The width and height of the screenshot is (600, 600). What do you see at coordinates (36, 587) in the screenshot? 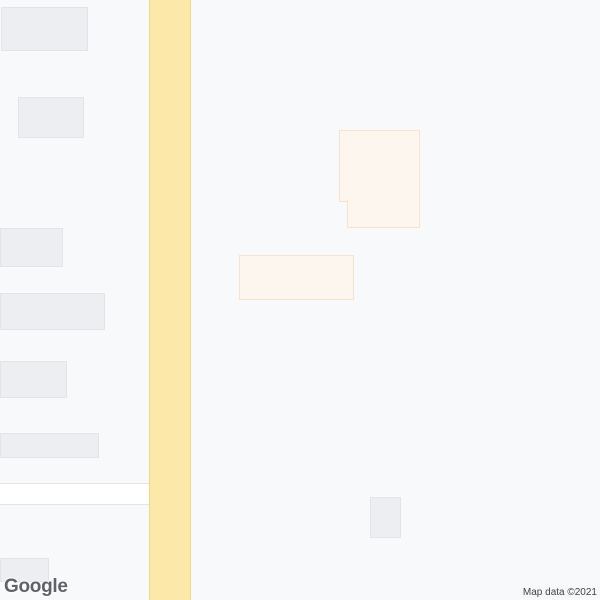
I see `google-logo: Google` at bounding box center [36, 587].